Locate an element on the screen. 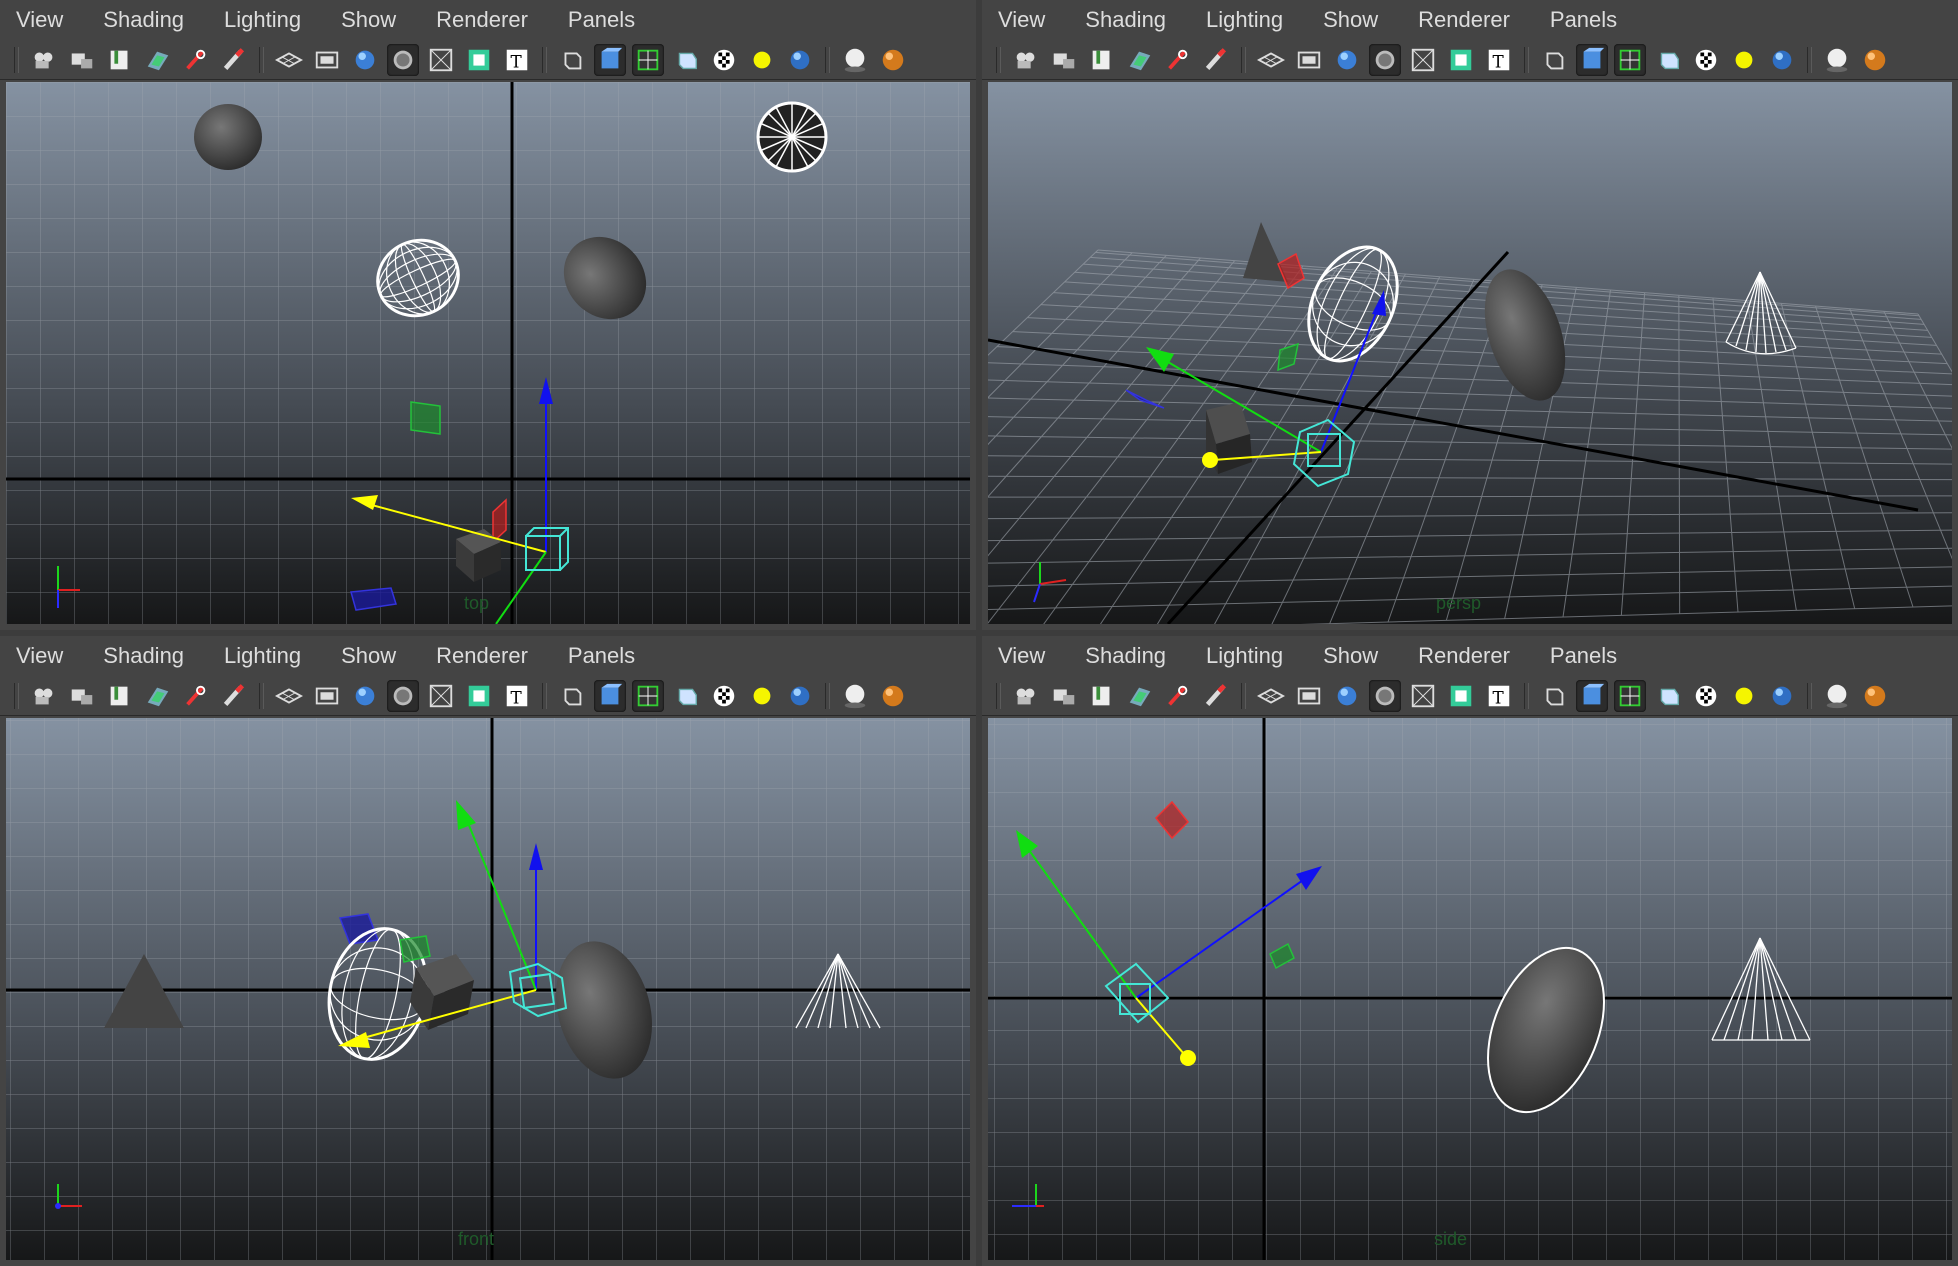 The image size is (1958, 1266). sphere-object is located at coordinates (228, 137).